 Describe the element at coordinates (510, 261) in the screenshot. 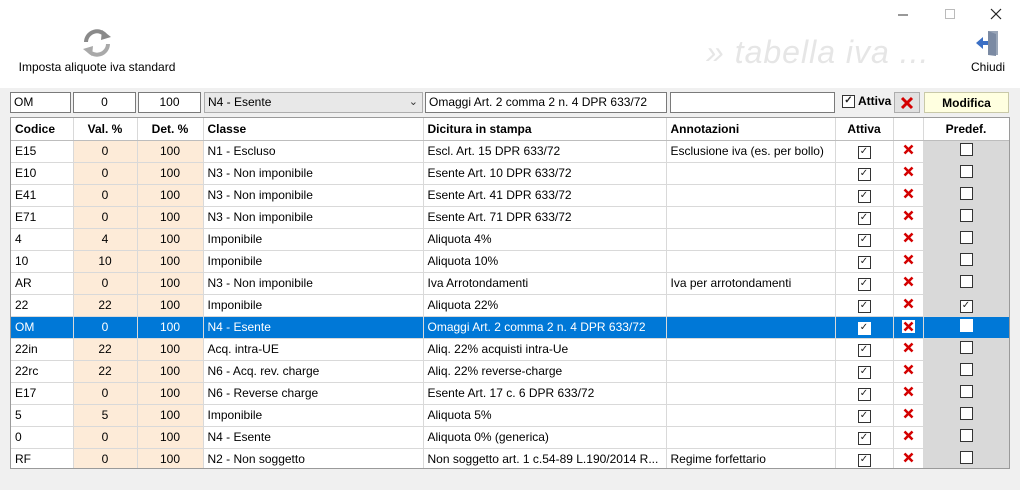

I see `table-row: 10 10 100 Imponibile Aliquota 10% ✓` at that location.